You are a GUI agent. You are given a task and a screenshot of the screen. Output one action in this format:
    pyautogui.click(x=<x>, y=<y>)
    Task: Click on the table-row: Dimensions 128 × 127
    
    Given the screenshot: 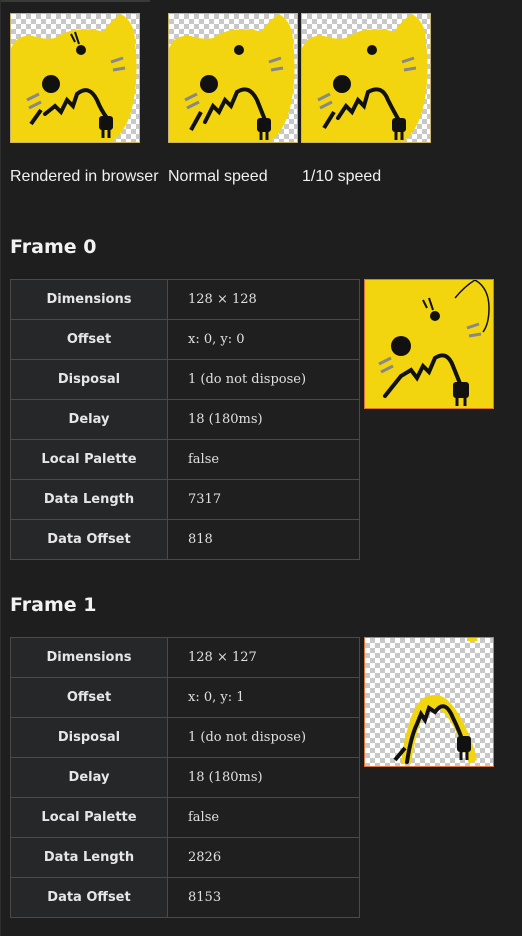 What is the action you would take?
    pyautogui.click(x=185, y=657)
    